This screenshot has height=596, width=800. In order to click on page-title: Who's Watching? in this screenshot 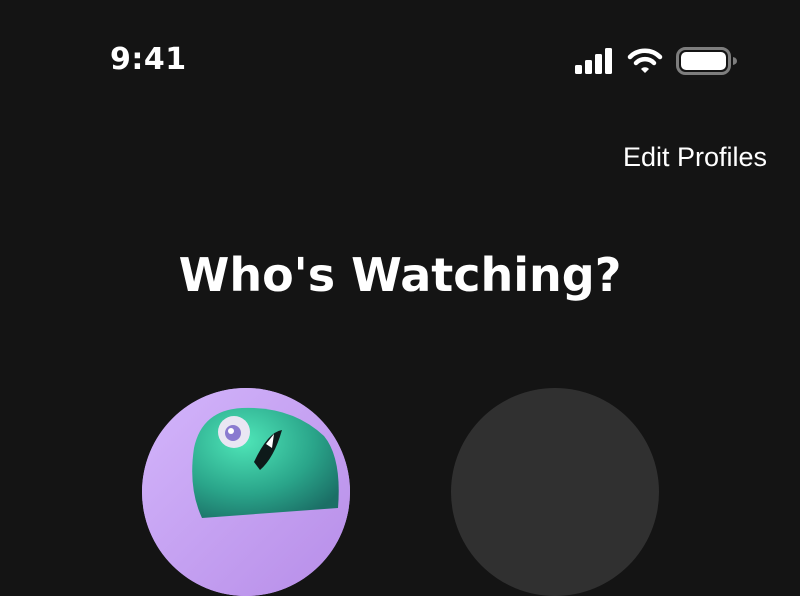, I will do `click(400, 275)`.